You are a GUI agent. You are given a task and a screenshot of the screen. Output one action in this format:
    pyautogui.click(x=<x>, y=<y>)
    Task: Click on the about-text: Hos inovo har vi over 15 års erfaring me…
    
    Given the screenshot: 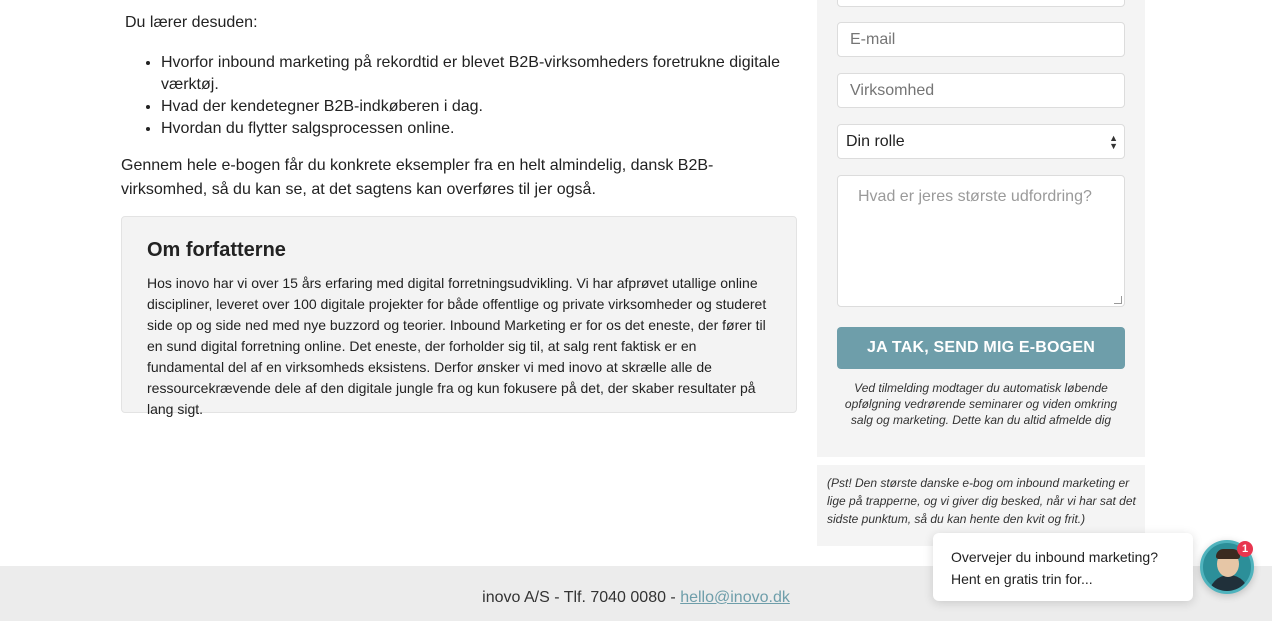 What is the action you would take?
    pyautogui.click(x=457, y=346)
    